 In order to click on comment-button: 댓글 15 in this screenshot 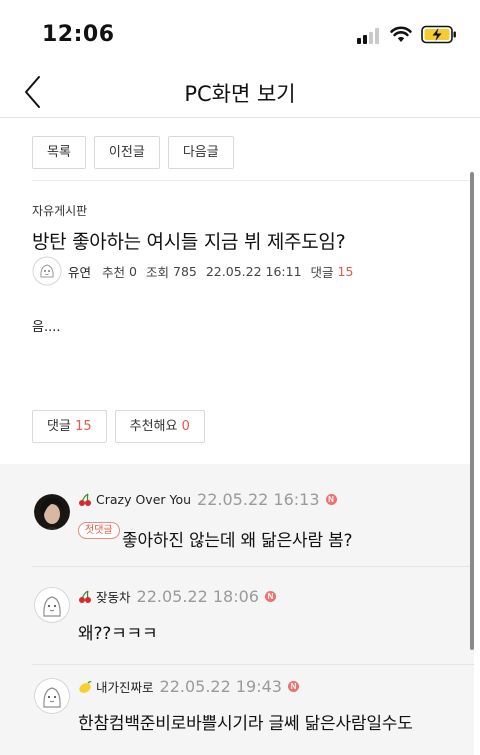, I will do `click(69, 426)`.